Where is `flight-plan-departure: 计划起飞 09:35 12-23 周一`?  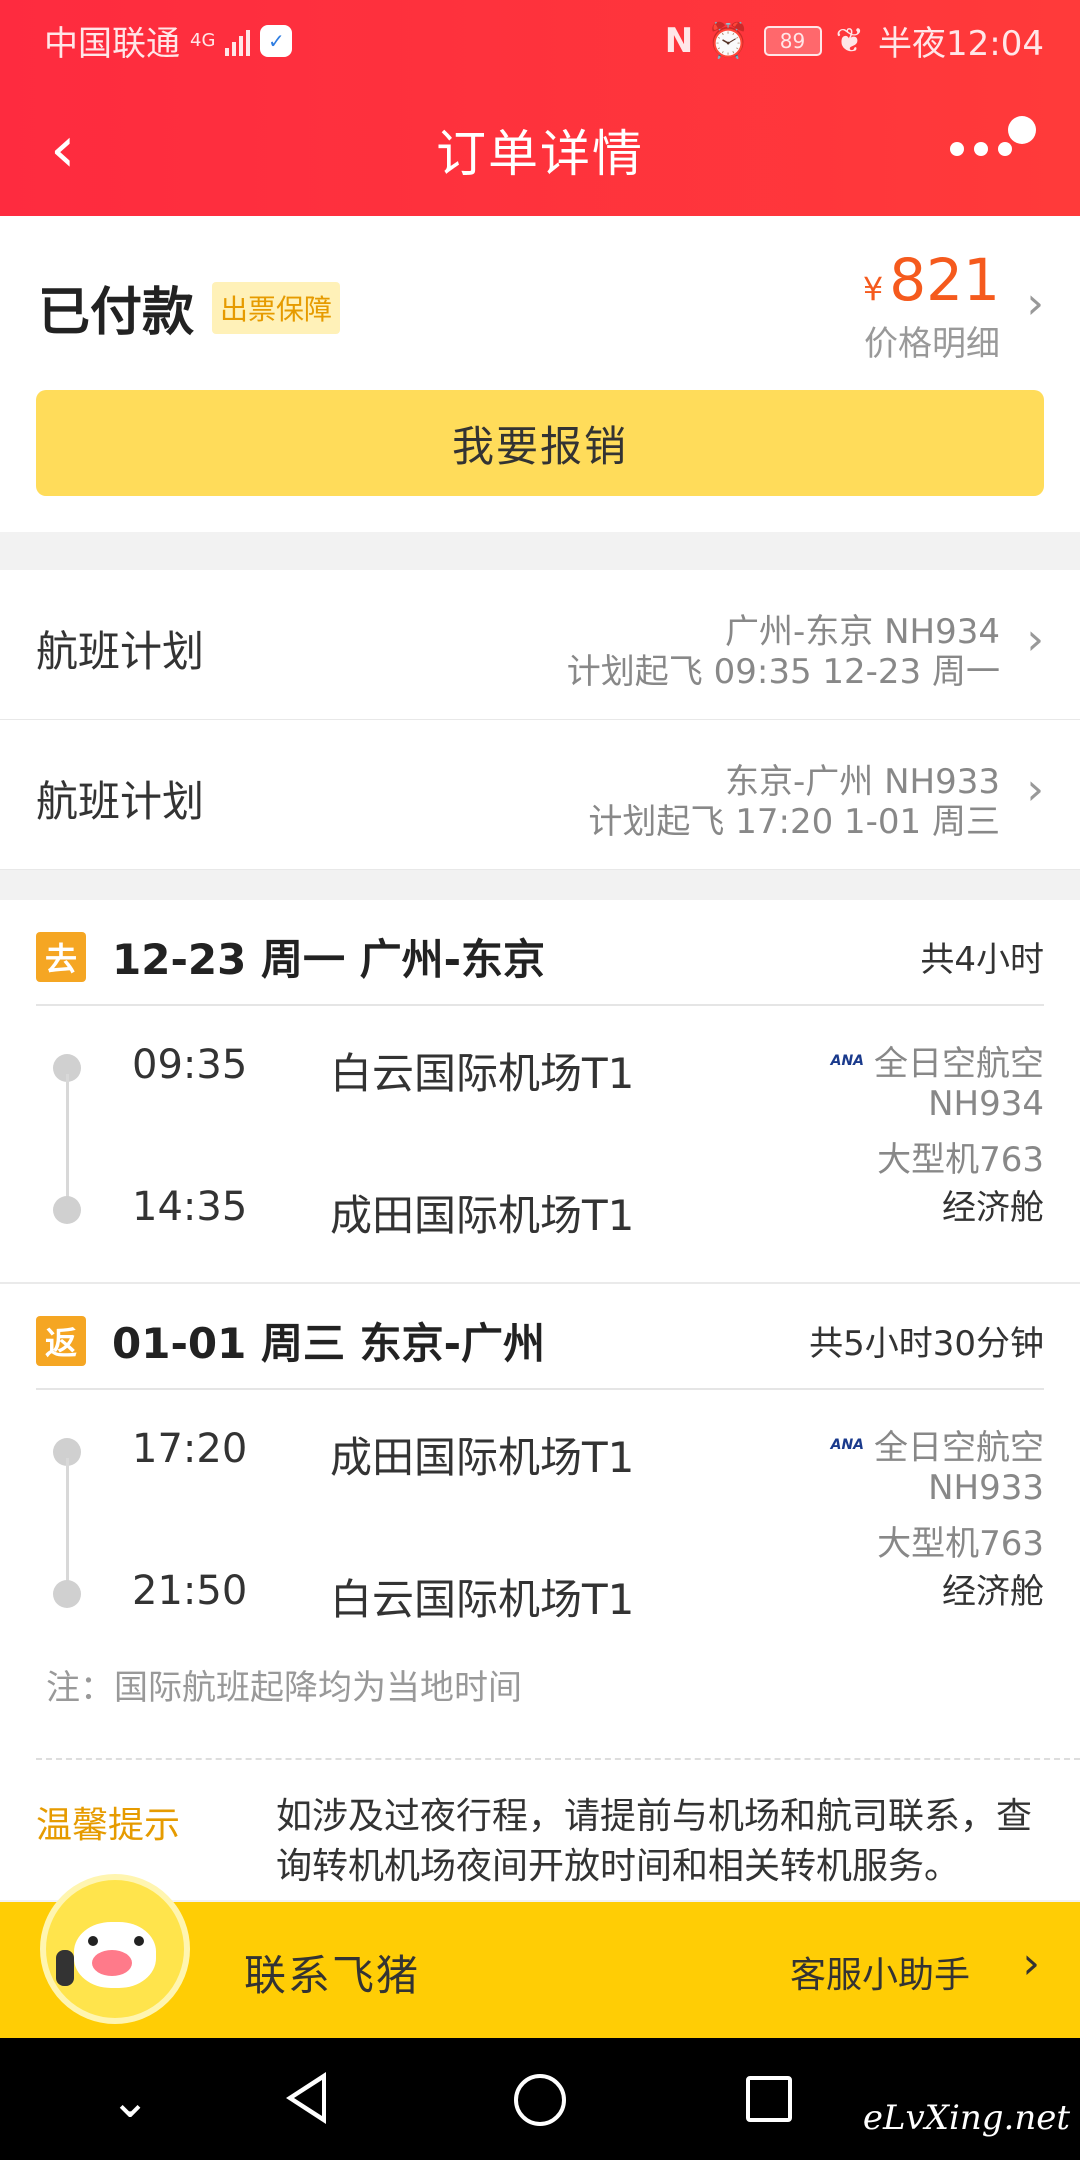 flight-plan-departure: 计划起飞 09:35 12-23 周一 is located at coordinates (783, 672).